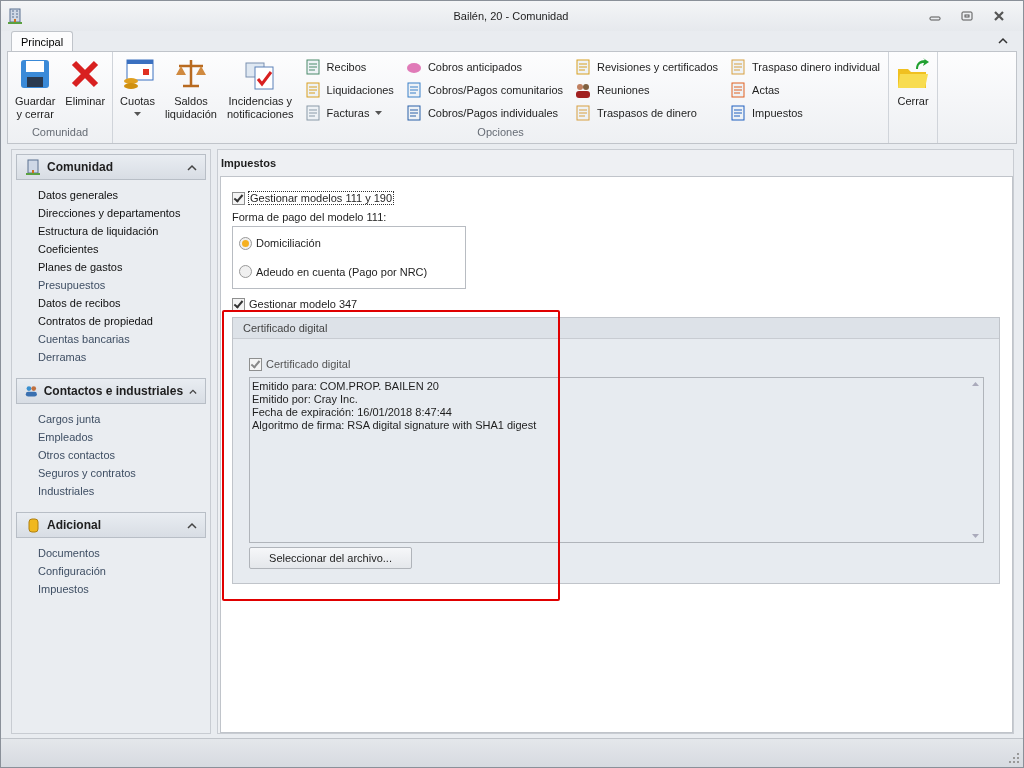 This screenshot has width=1024, height=768. I want to click on sidebar-item: Estructura de liquidación, so click(98, 231).